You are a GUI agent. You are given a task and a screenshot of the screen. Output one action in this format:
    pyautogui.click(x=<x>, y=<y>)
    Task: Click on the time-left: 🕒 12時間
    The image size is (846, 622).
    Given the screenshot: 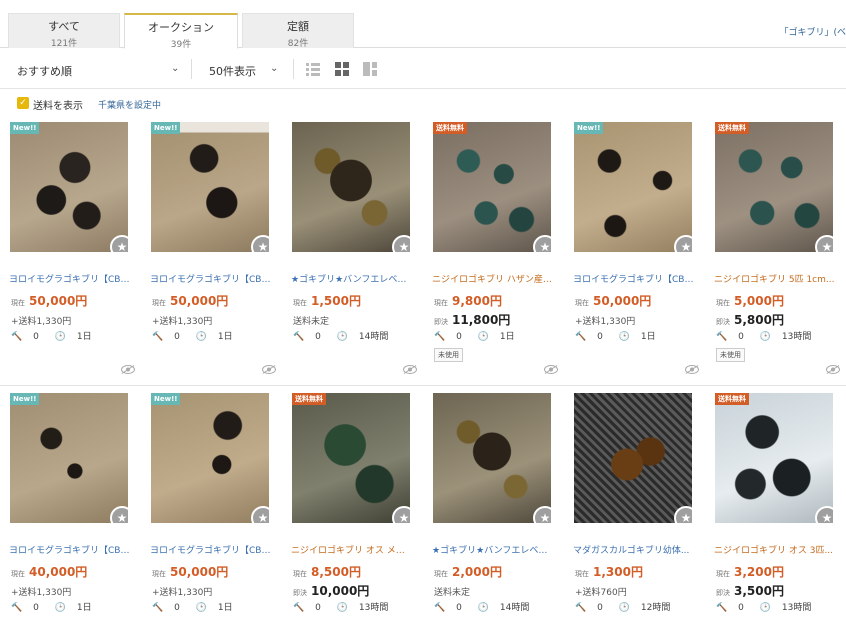 What is the action you would take?
    pyautogui.click(x=649, y=608)
    